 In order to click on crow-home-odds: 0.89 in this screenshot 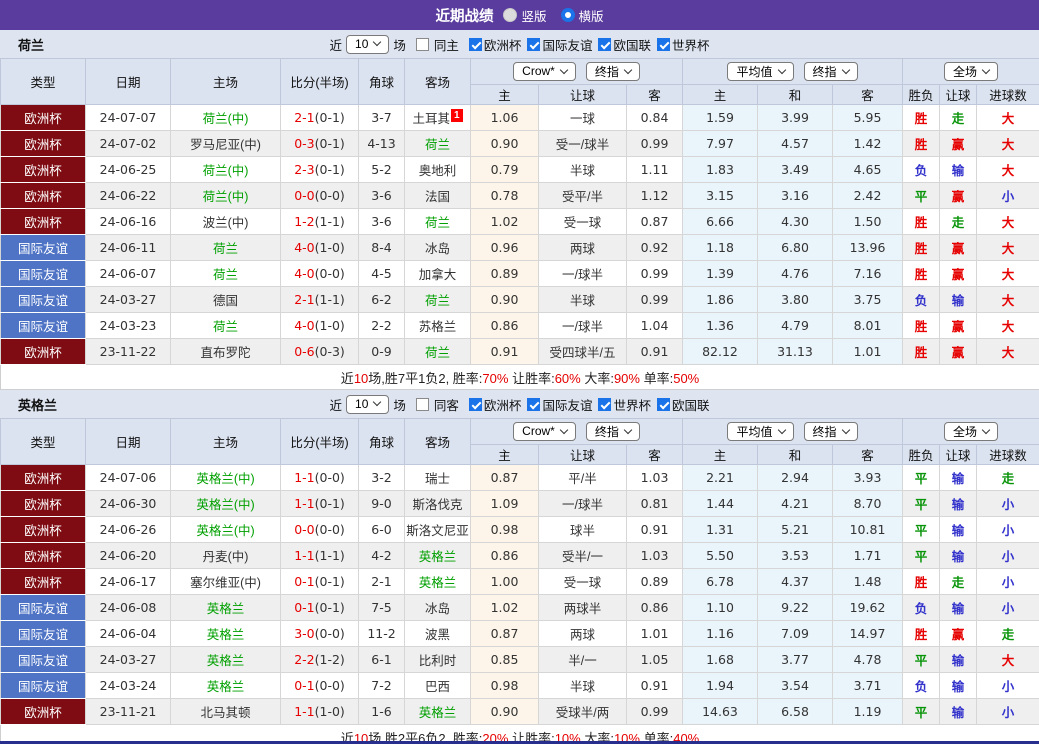, I will do `click(504, 273)`.